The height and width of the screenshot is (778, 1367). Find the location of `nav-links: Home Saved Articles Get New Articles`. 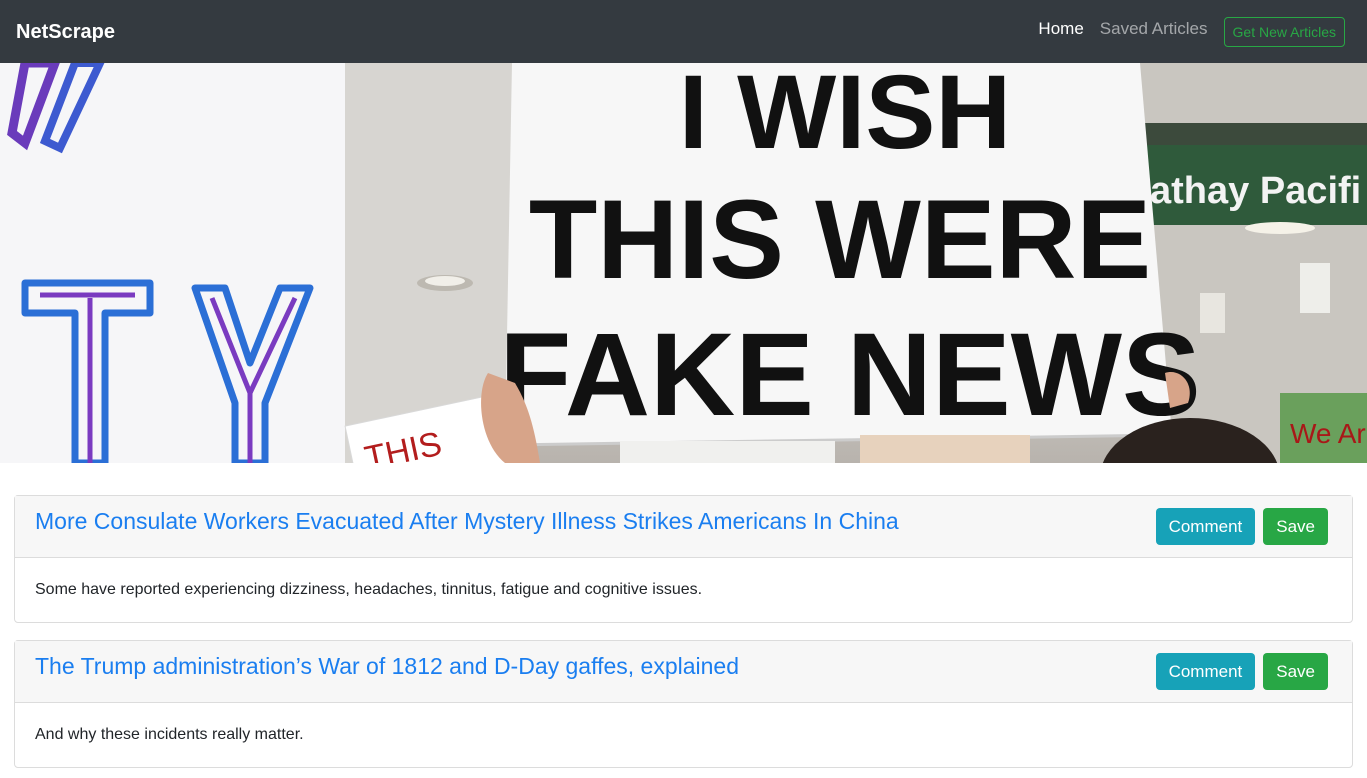

nav-links: Home Saved Articles Get New Articles is located at coordinates (1191, 31).